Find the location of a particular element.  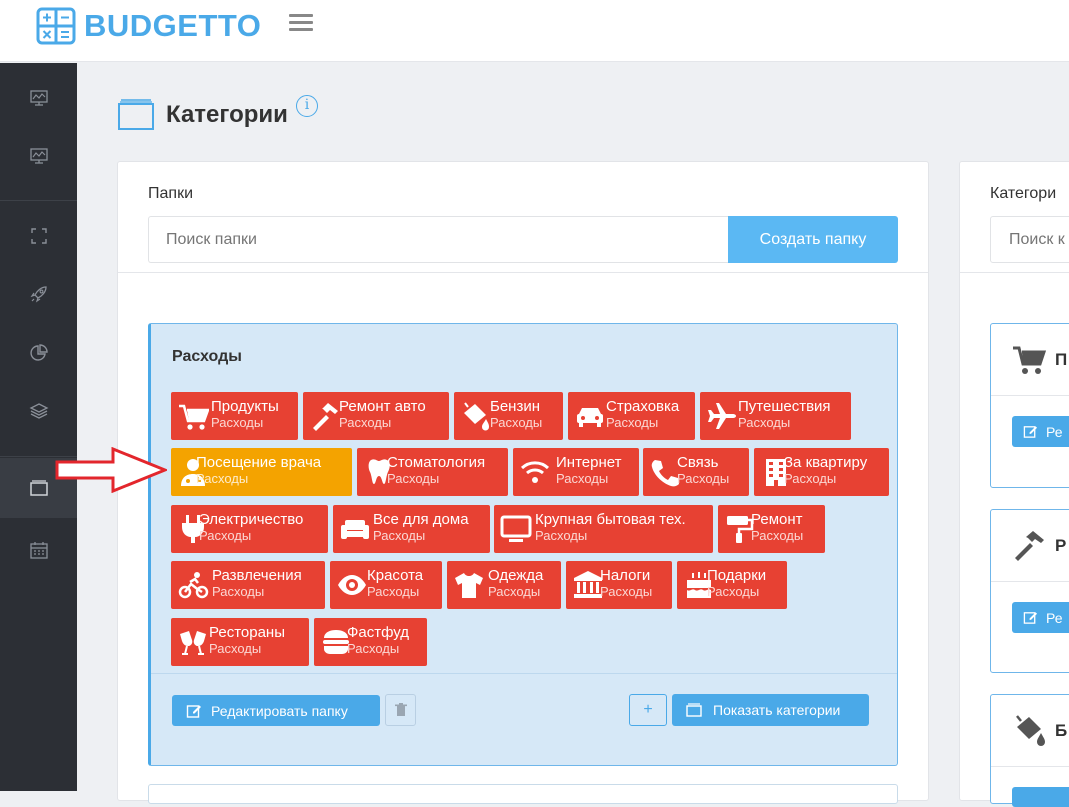

folders-label: Папки is located at coordinates (170, 193).